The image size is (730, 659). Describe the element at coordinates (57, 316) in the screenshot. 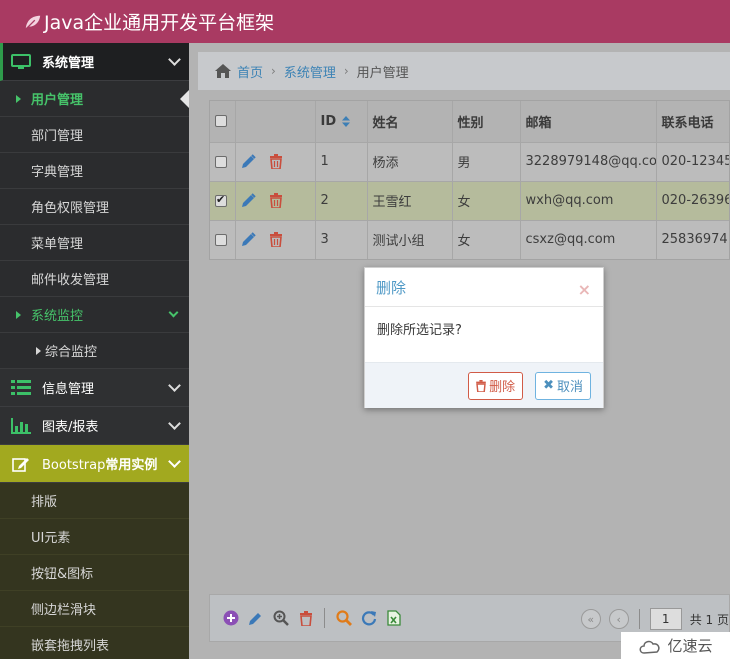

I see `sidebar-item-label: 系统监控` at that location.